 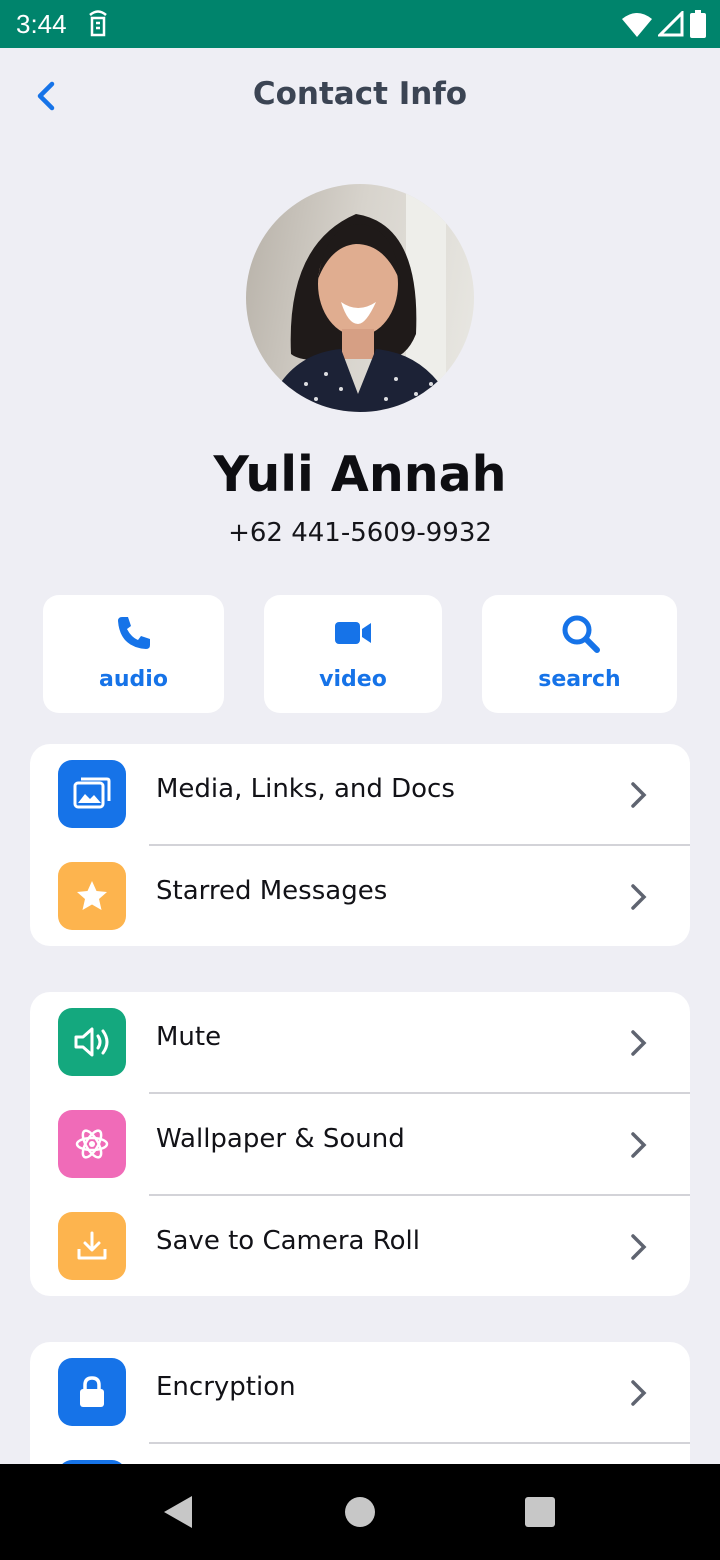 What do you see at coordinates (360, 474) in the screenshot?
I see `contact-name: Yuli Annah` at bounding box center [360, 474].